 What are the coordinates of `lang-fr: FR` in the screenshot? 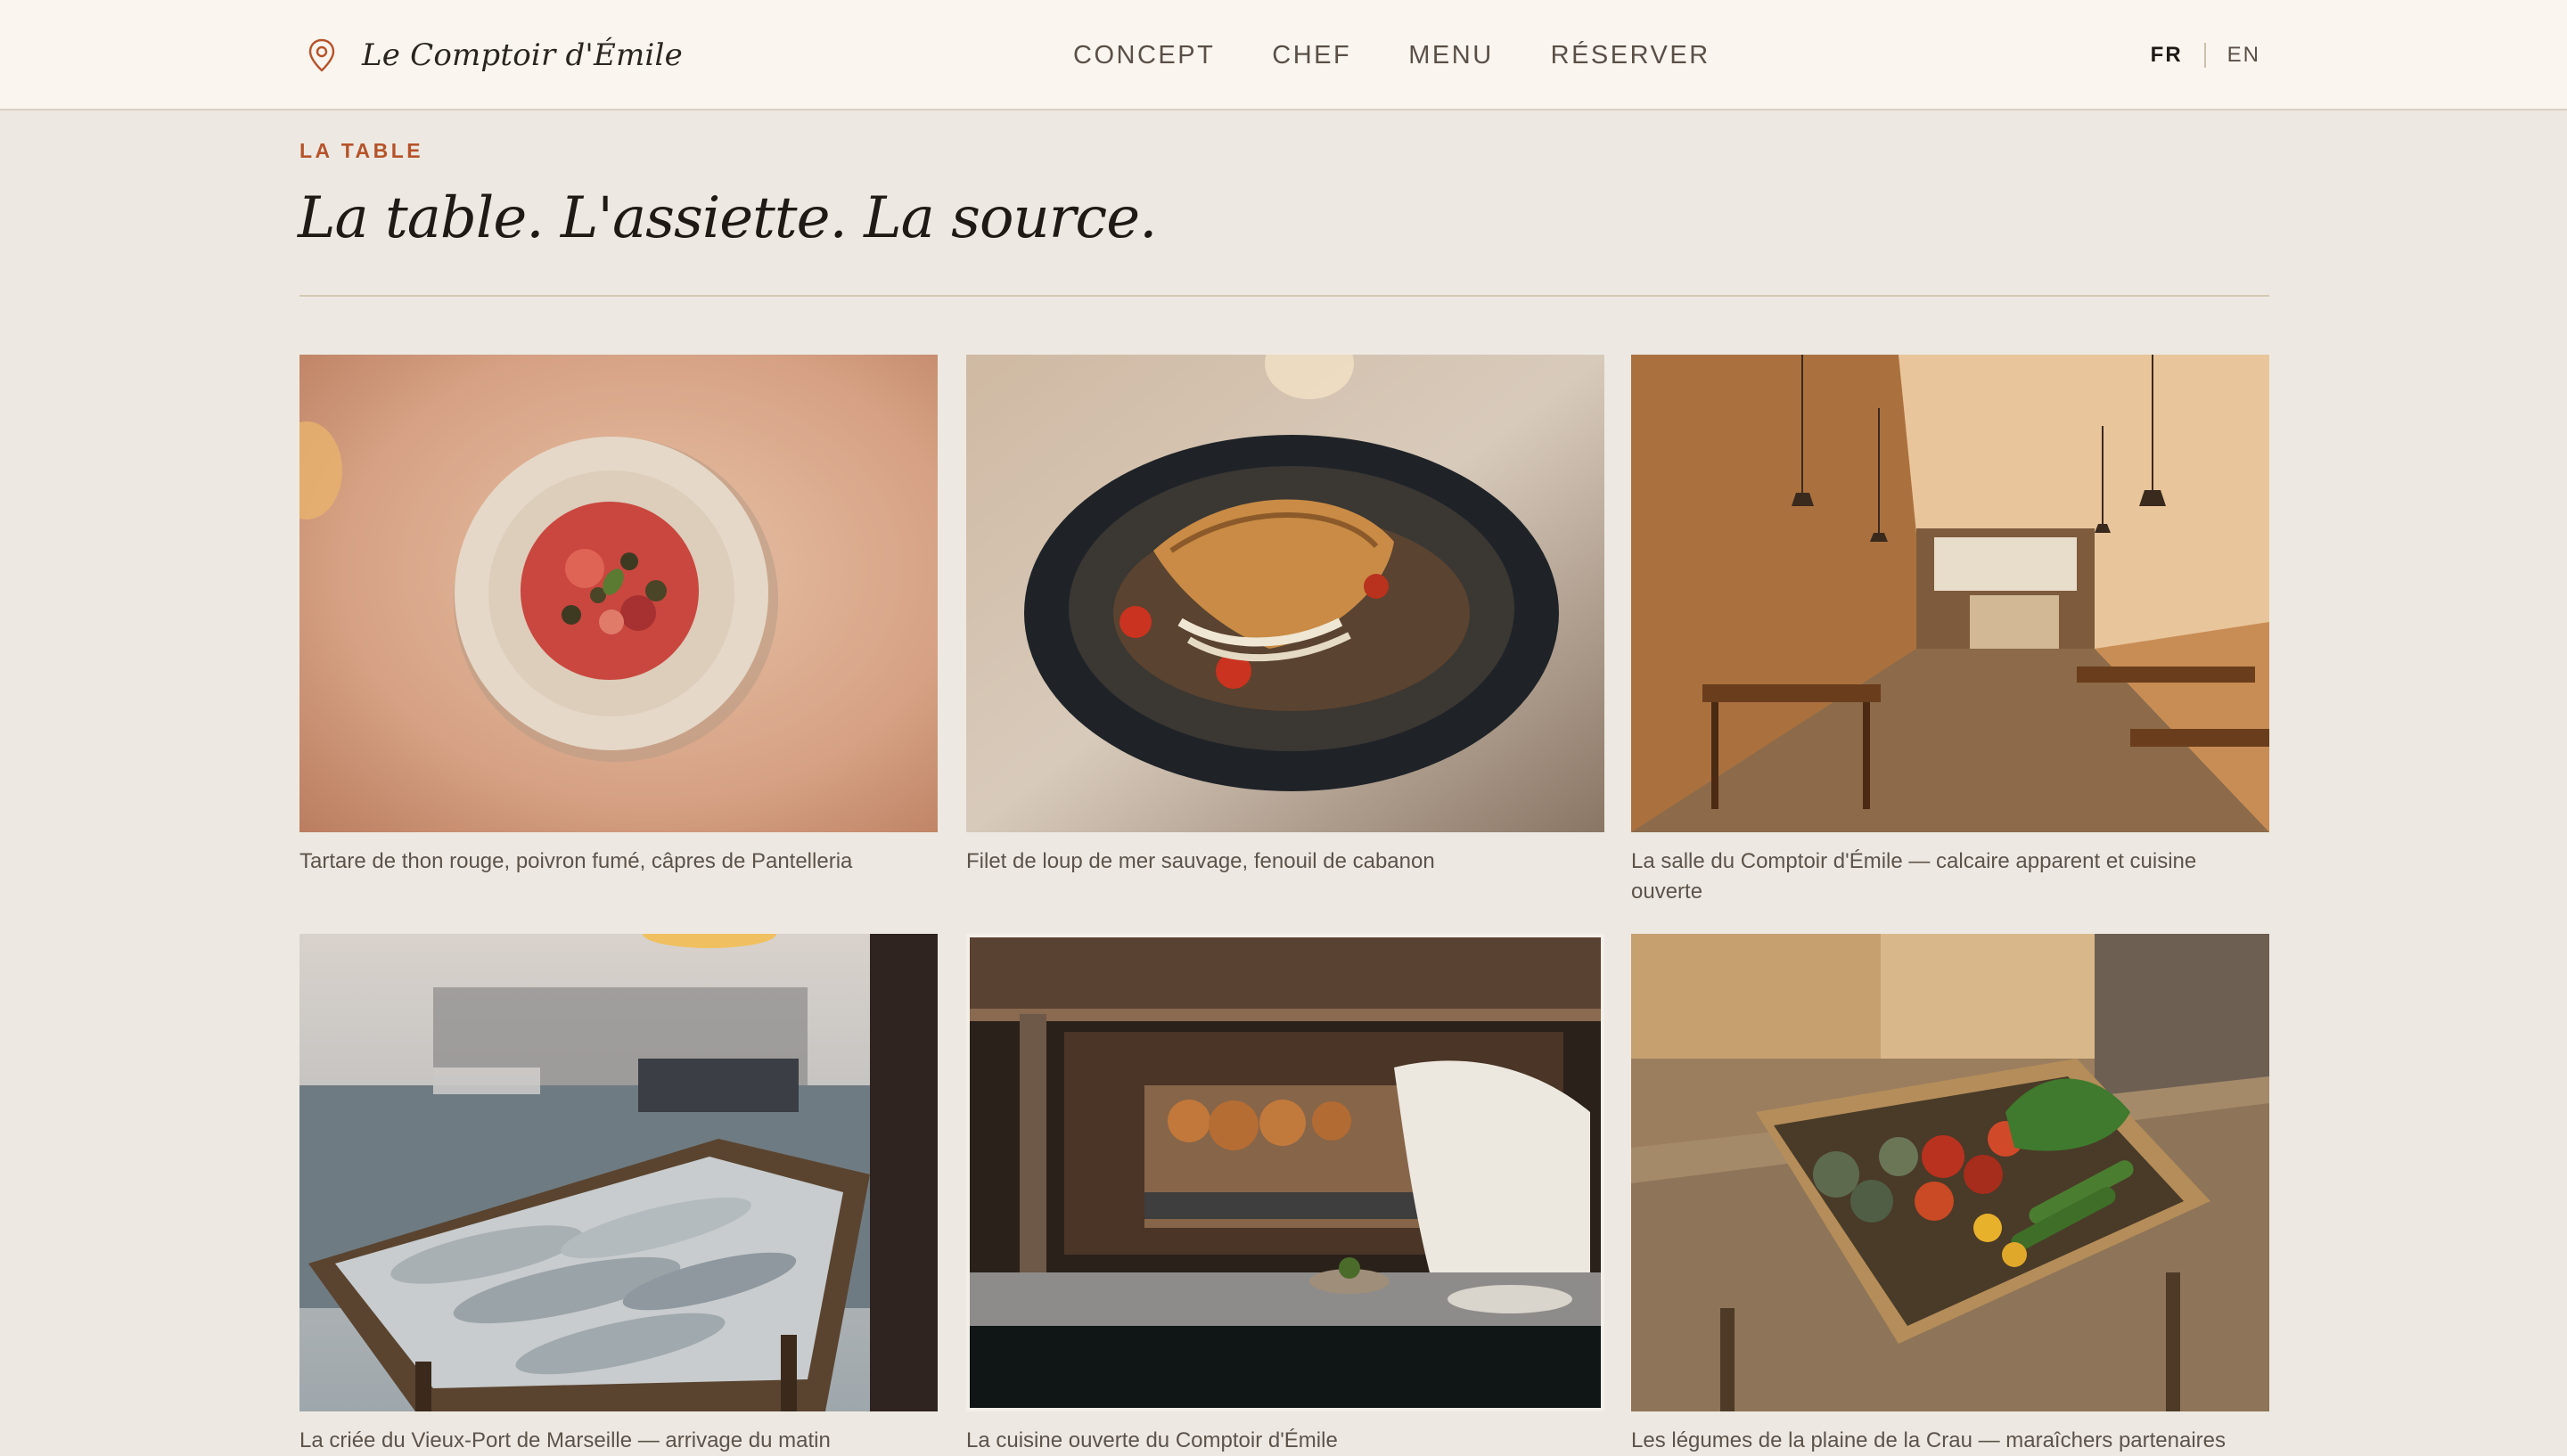 It's located at (2167, 56).